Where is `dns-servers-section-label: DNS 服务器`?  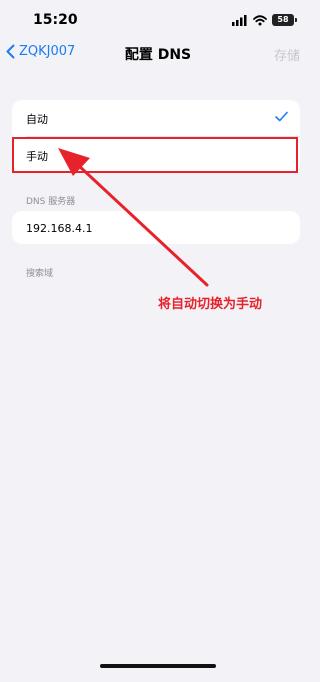 dns-servers-section-label: DNS 服务器 is located at coordinates (51, 202).